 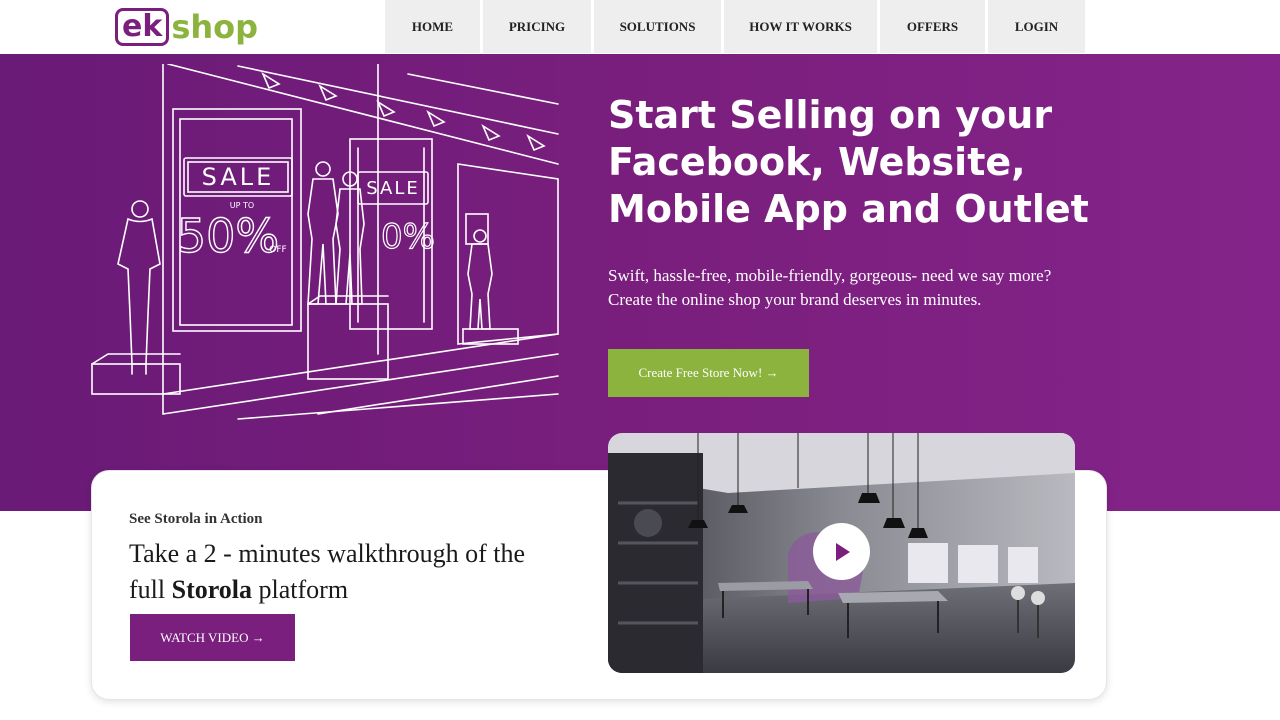 I want to click on hero-title-line-1: Start Selling on your, so click(x=830, y=115).